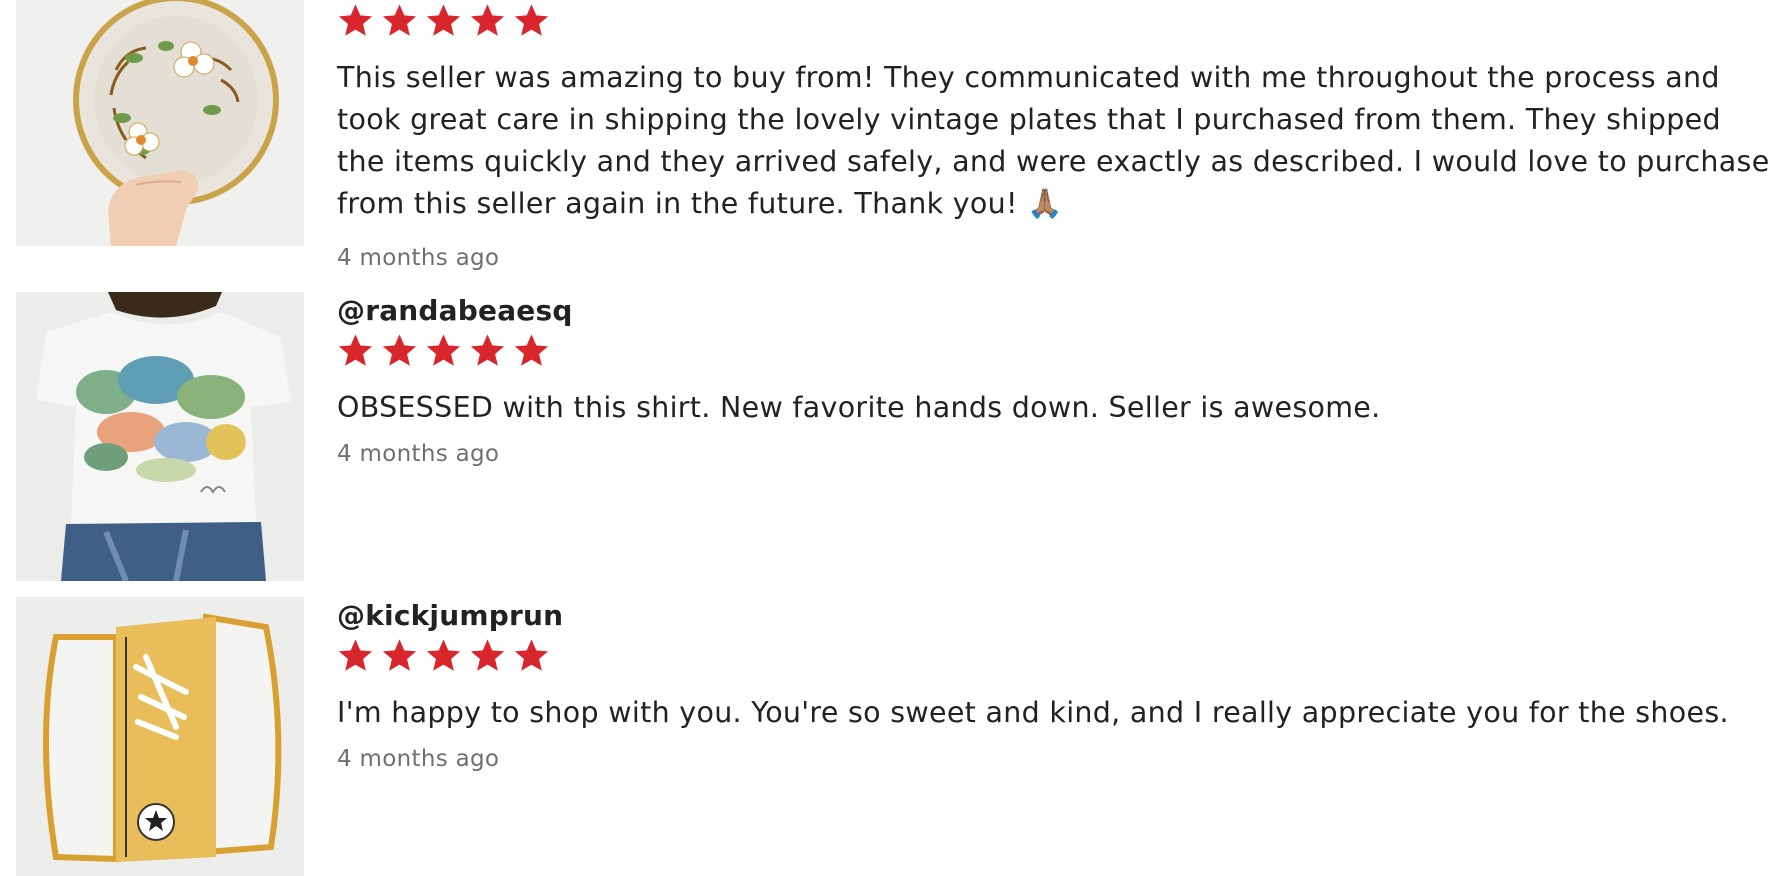  I want to click on shirt-photo-icon, so click(160, 436).